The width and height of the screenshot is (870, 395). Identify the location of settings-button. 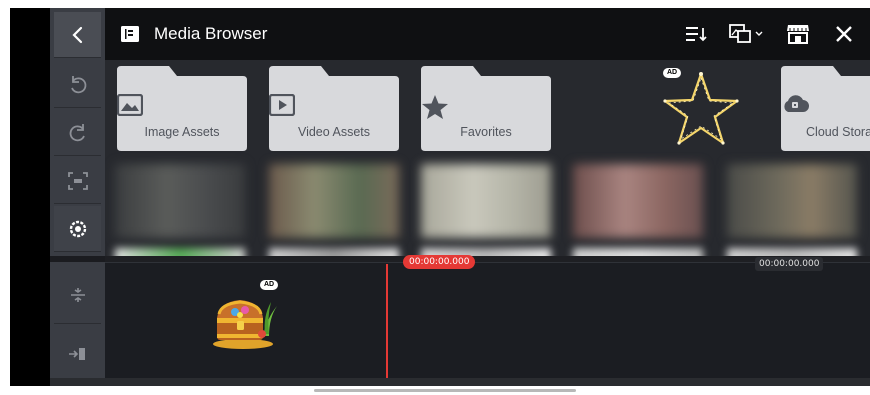
(77, 229).